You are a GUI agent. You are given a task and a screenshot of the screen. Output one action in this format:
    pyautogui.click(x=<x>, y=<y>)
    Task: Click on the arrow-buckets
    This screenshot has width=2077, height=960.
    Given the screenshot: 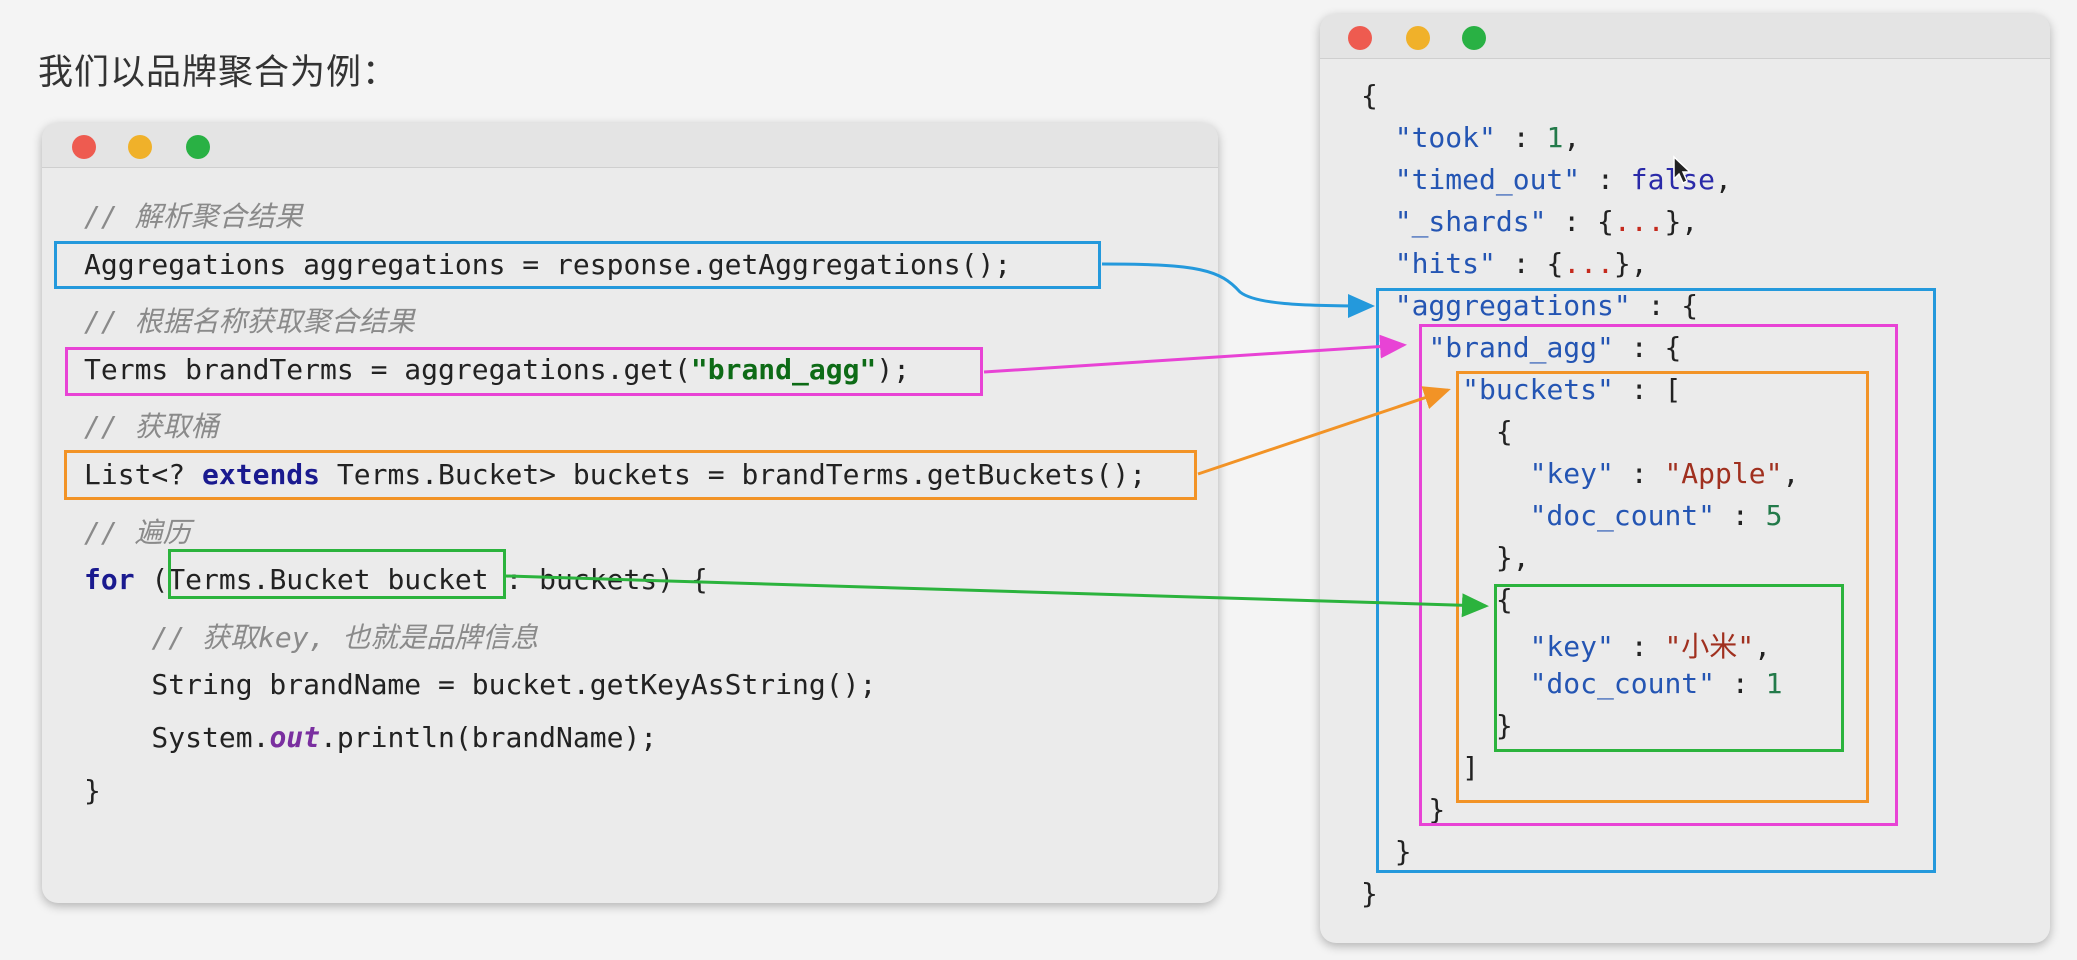 What is the action you would take?
    pyautogui.click(x=1324, y=431)
    